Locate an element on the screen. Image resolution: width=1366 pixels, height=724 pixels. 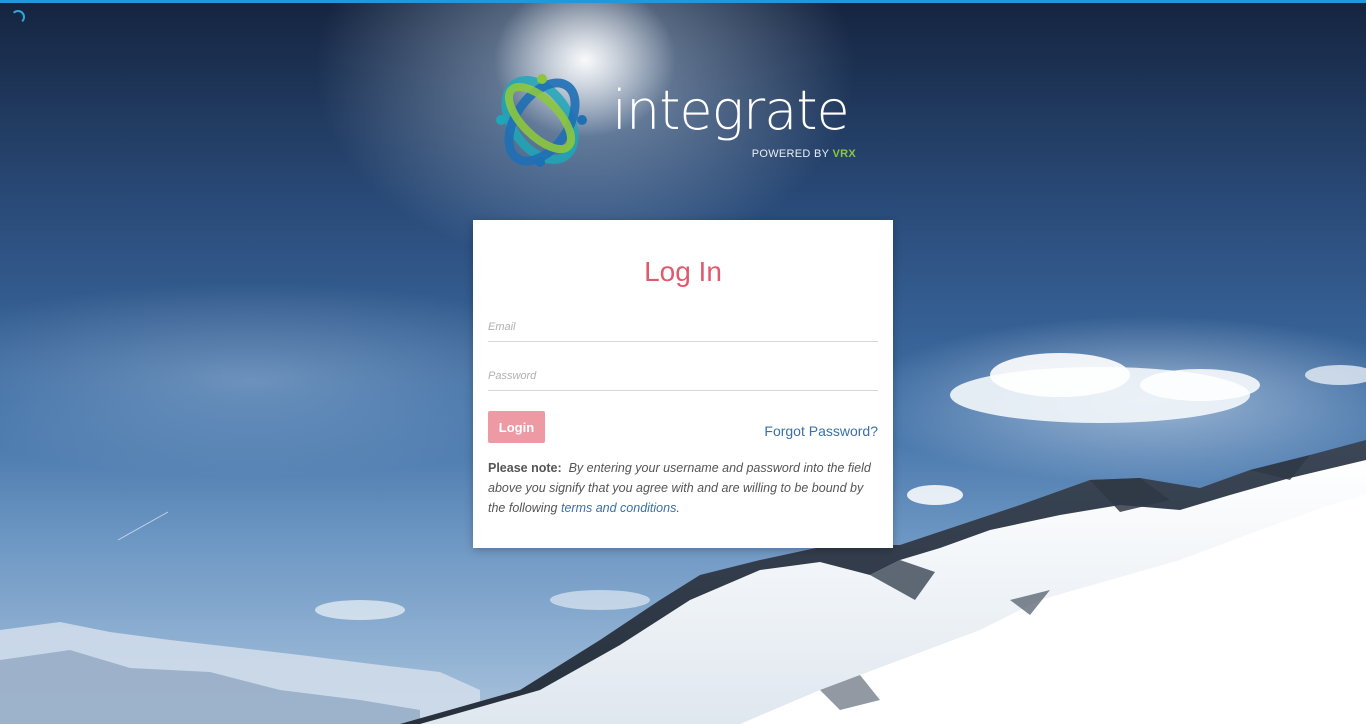
forgot-password-link: Forgot Password? is located at coordinates (821, 431).